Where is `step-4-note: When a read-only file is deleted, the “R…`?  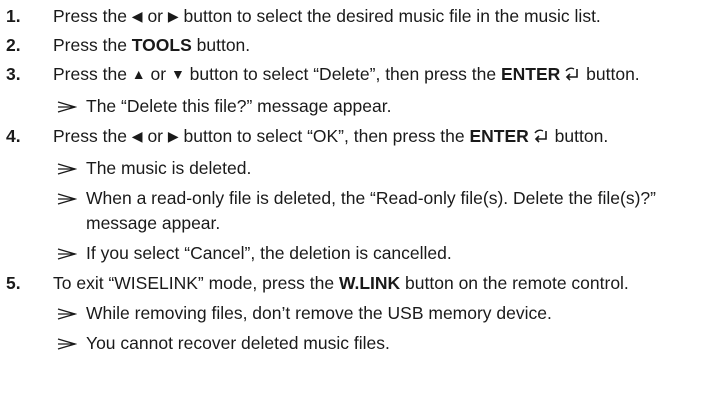 step-4-note: When a read-only file is deleted, the “R… is located at coordinates (358, 211).